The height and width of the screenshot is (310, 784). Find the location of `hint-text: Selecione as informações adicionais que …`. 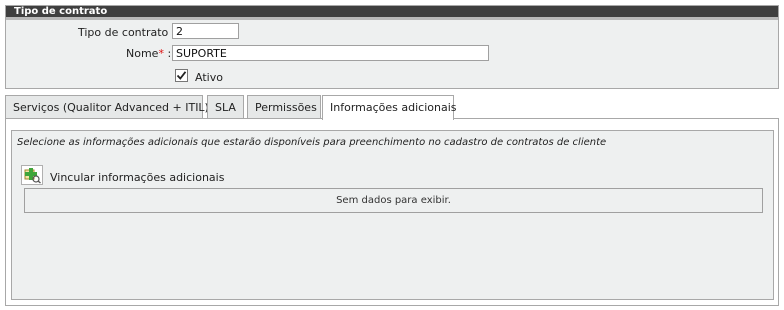

hint-text: Selecione as informações adicionais que … is located at coordinates (312, 142).